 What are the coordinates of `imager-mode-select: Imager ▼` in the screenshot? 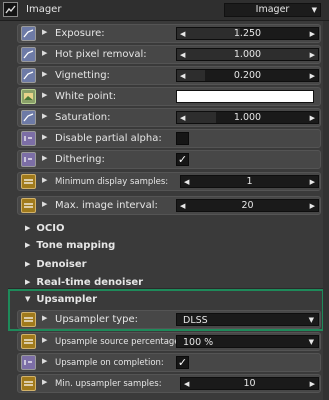 It's located at (272, 10).